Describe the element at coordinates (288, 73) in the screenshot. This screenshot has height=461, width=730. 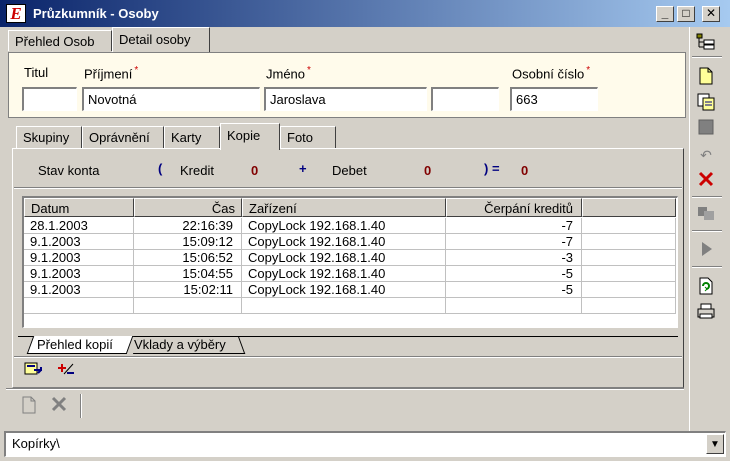
I see `jmeno-label: Jméno *` at that location.